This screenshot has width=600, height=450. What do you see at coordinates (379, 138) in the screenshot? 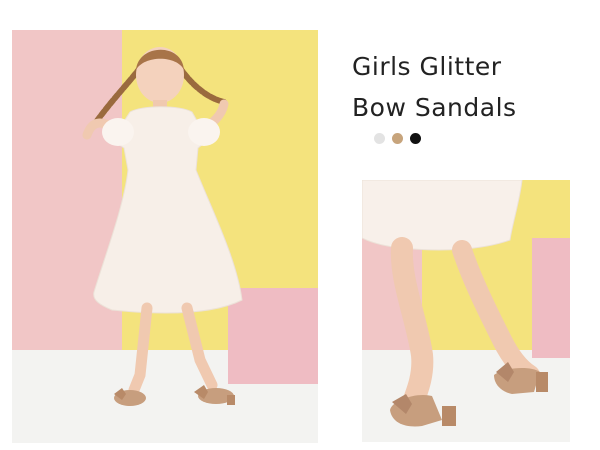
I see `swatch-silver` at bounding box center [379, 138].